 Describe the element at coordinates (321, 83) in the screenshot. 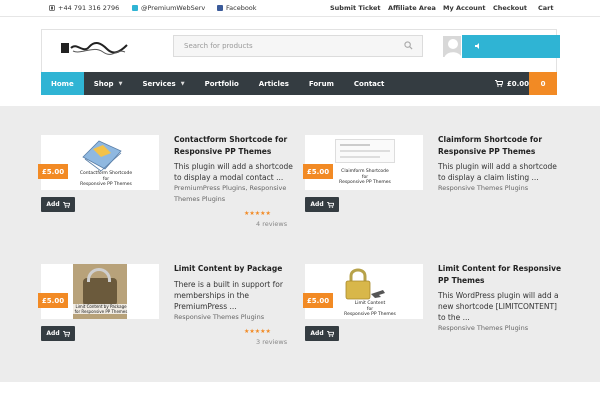

I see `nav-item-forum: Forum` at that location.